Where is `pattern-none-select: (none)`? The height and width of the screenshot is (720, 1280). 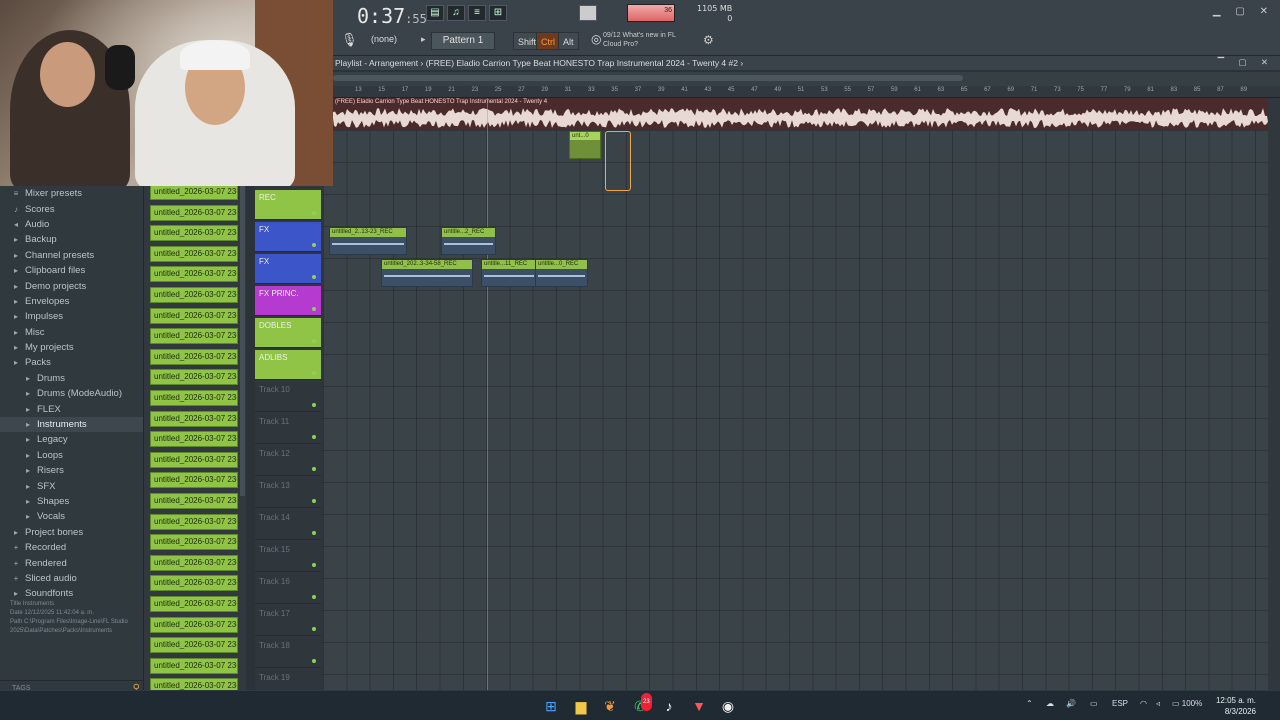 pattern-none-select: (none) is located at coordinates (384, 39).